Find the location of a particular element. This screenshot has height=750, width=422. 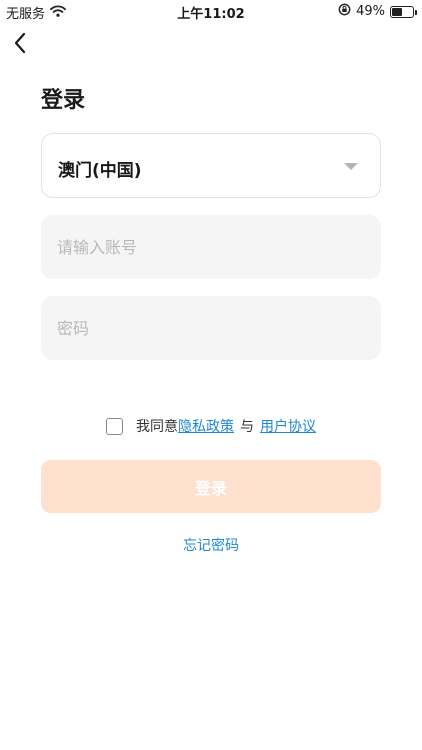

agreement-prefix: 我同意 is located at coordinates (157, 427).